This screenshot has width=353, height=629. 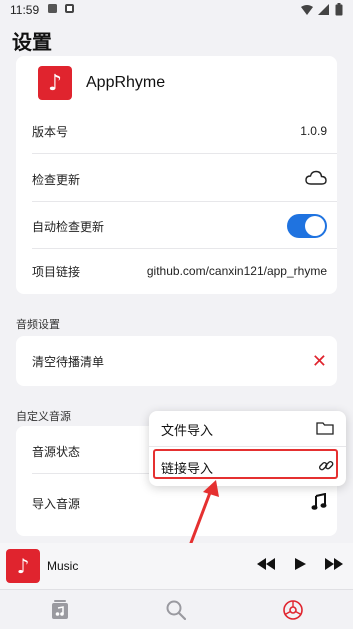 I want to click on check-update-row: 检查更新, so click(x=176, y=179).